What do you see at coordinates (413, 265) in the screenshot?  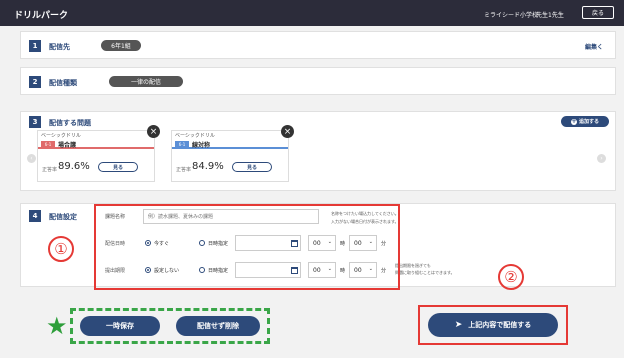 I see `deadline-note-1: 提出期限を過ぎても` at bounding box center [413, 265].